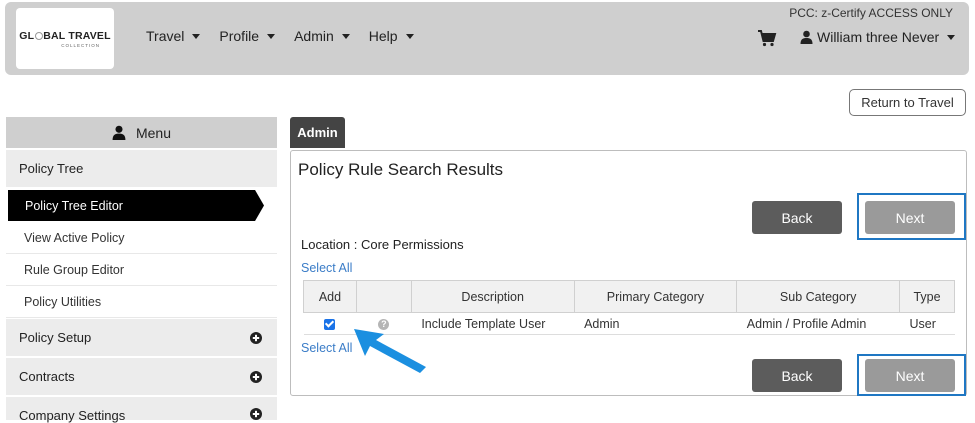  What do you see at coordinates (383, 296) in the screenshot?
I see `col-help` at bounding box center [383, 296].